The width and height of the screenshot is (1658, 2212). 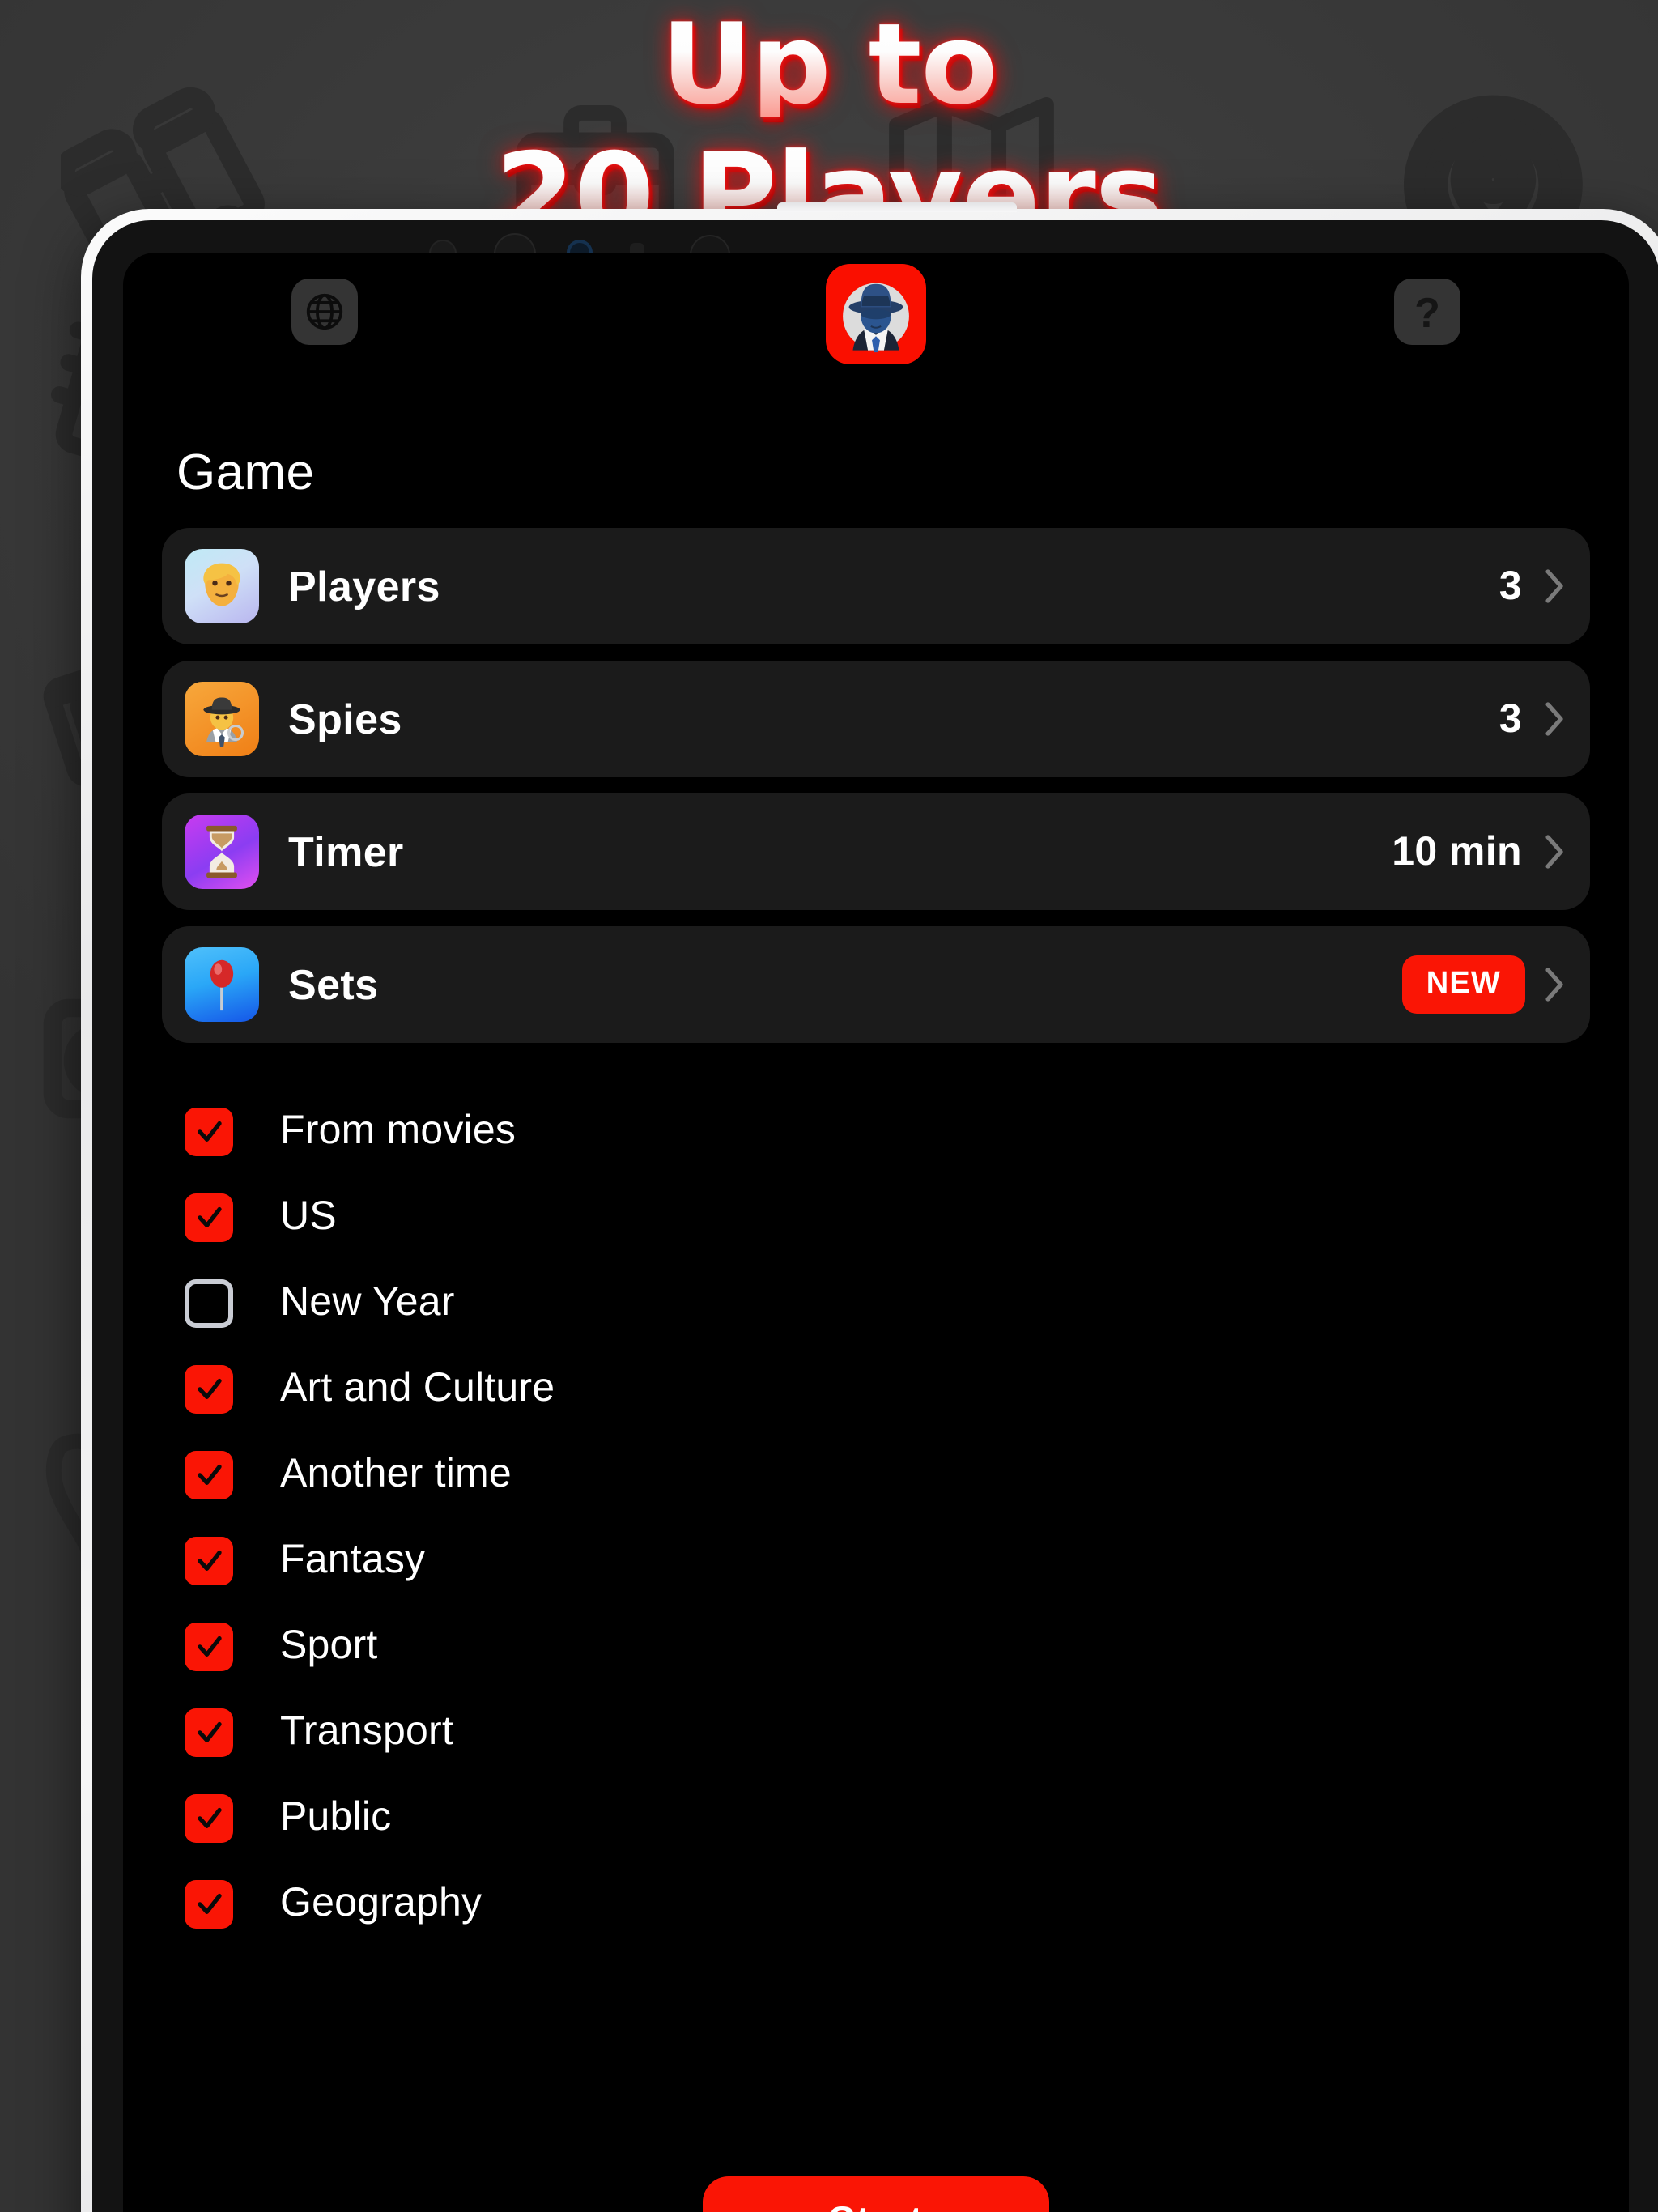 I want to click on setting-label: Sets, so click(x=333, y=984).